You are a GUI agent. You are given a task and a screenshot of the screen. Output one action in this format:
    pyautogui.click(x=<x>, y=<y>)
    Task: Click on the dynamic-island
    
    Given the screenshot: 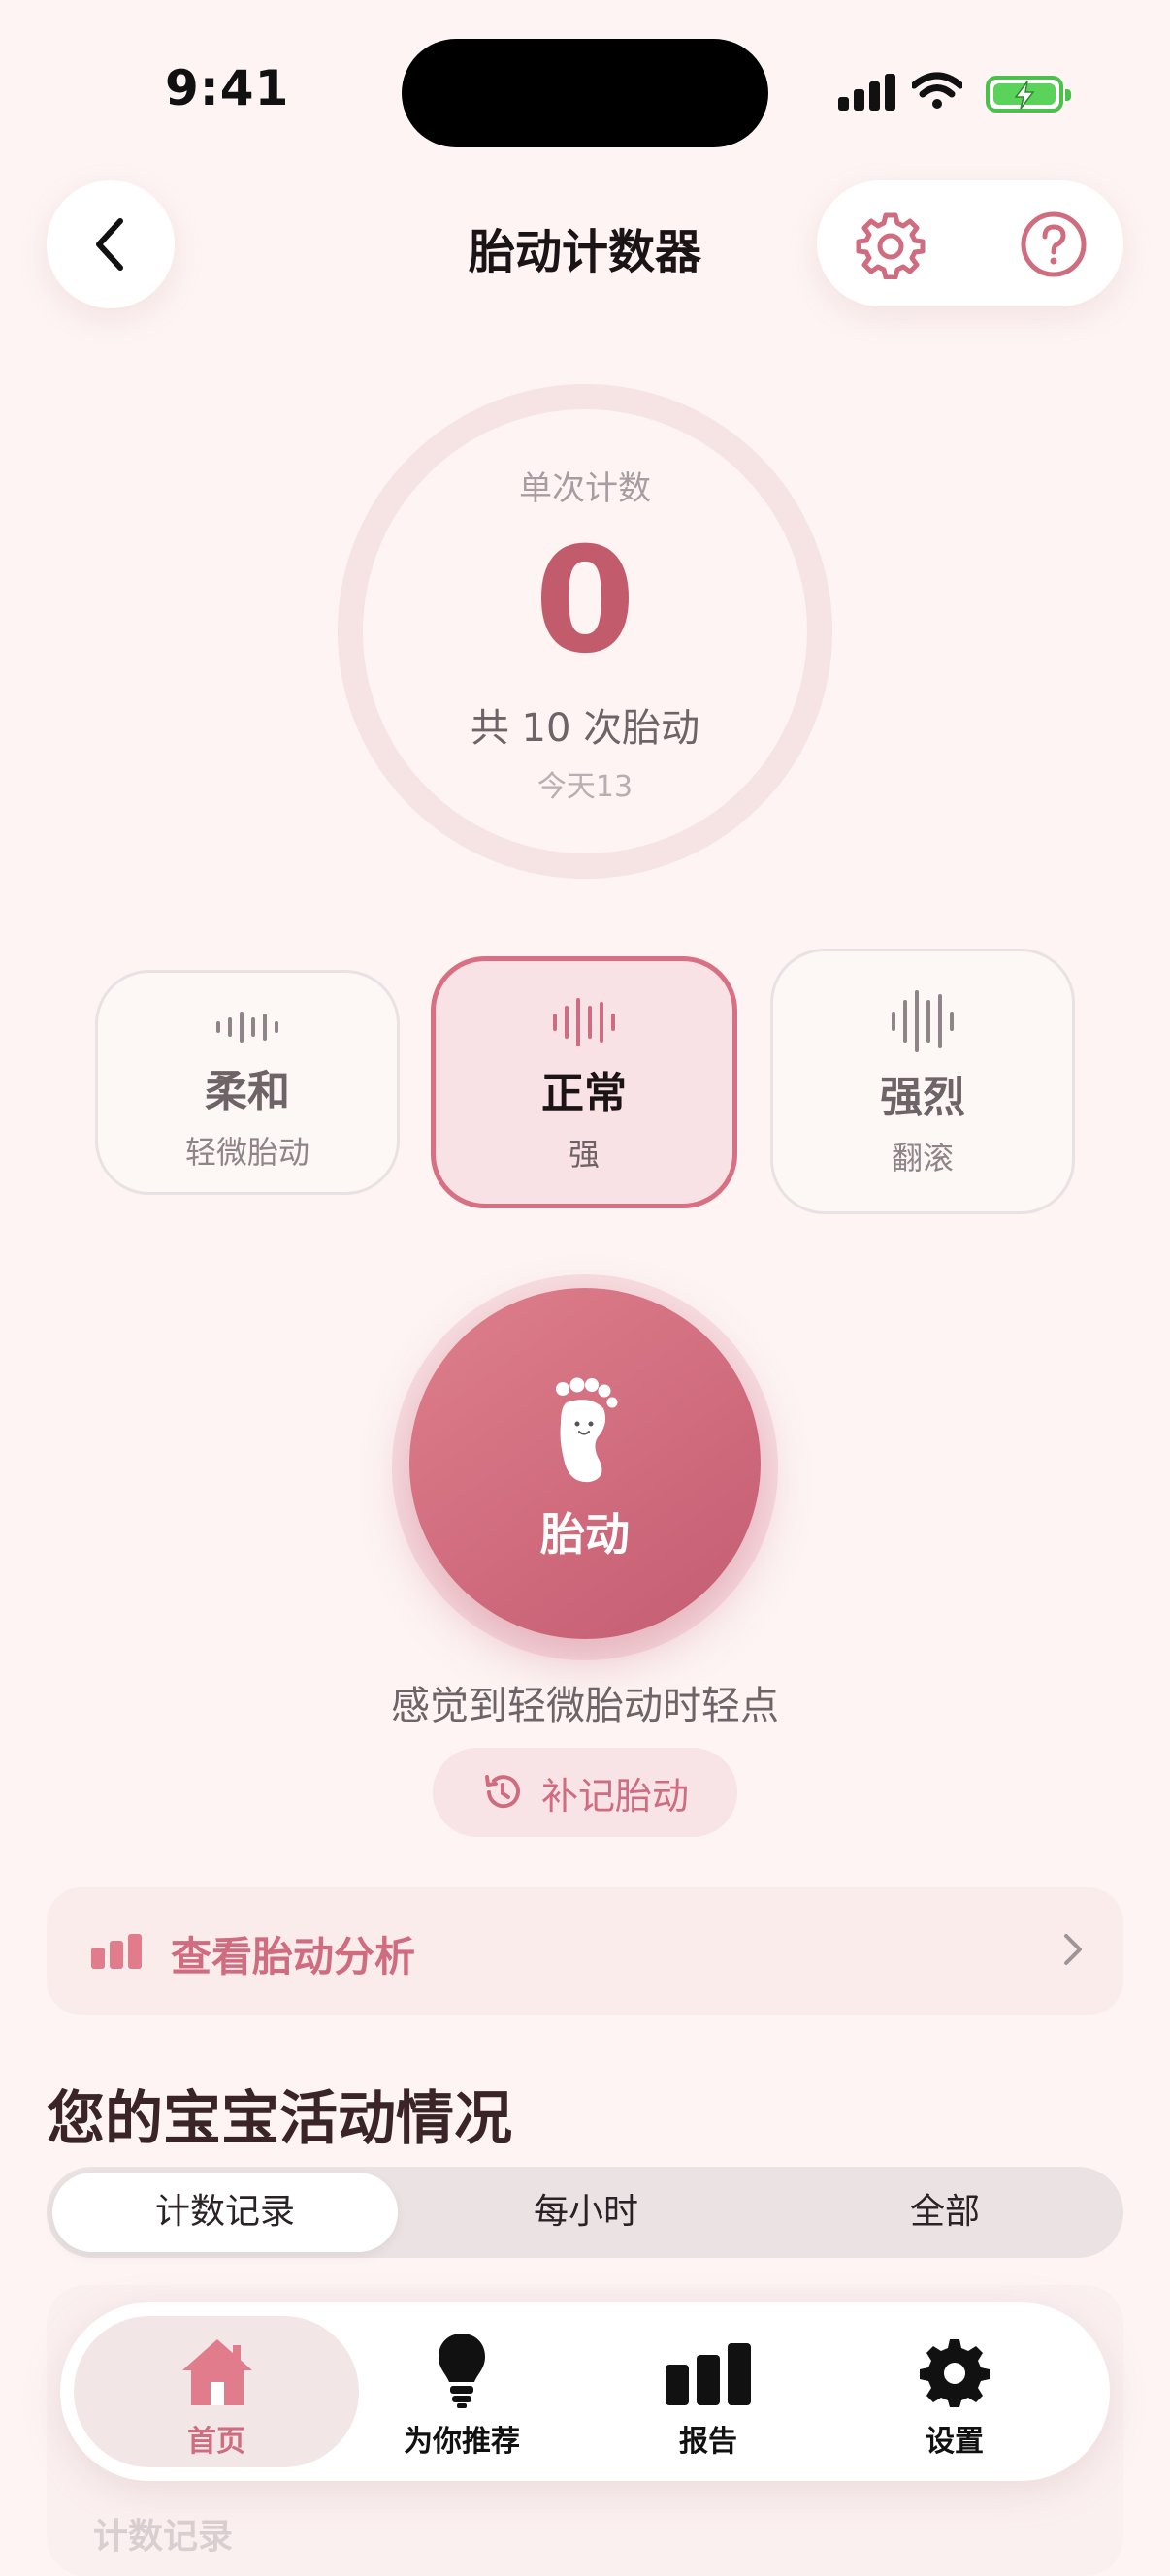 What is the action you would take?
    pyautogui.click(x=585, y=93)
    